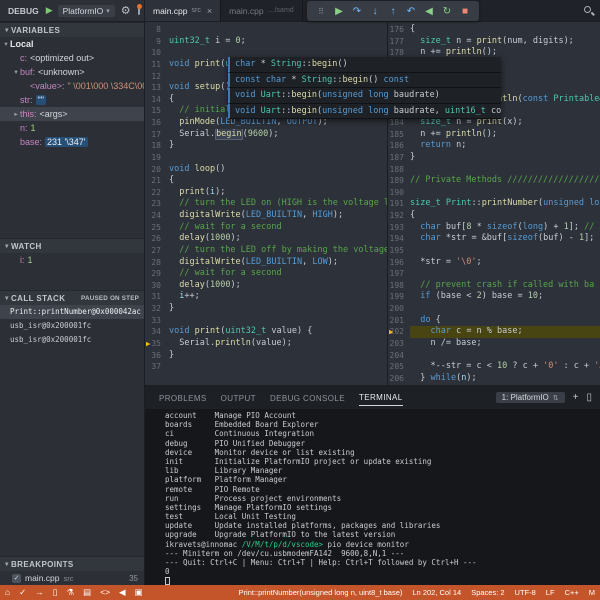 This screenshot has height=600, width=600. Describe the element at coordinates (576, 397) in the screenshot. I see `new-terminal-icon: +` at that location.